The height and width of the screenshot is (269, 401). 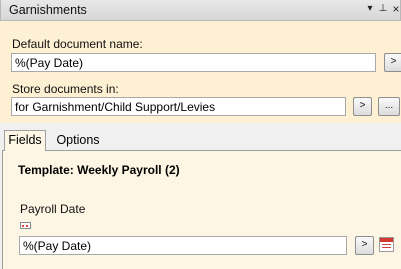 I want to click on default-document-name-input: %(Pay Date), so click(x=193, y=62).